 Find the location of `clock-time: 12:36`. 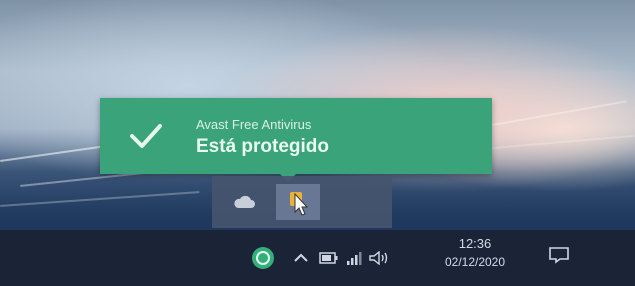

clock-time: 12:36 is located at coordinates (475, 243).